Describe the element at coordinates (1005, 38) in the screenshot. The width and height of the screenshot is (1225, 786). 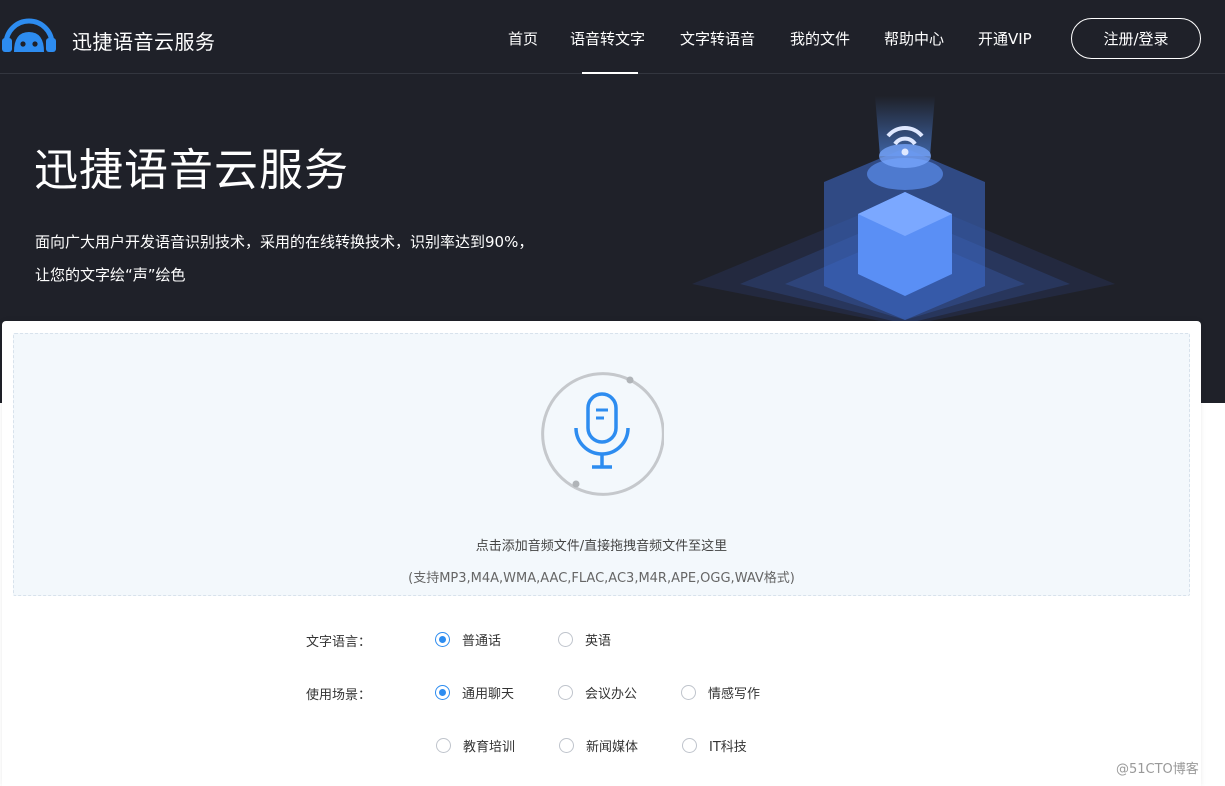
I see `nav-open-vip: 开通VIP` at that location.